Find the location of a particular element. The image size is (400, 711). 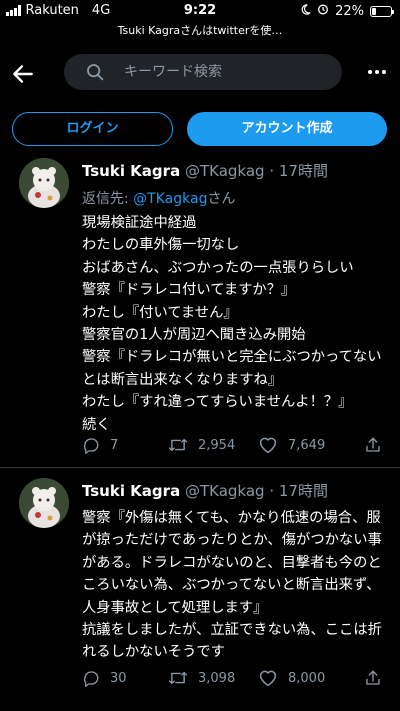

tweet-actions: 30 3,098 8,000 is located at coordinates (234, 680).